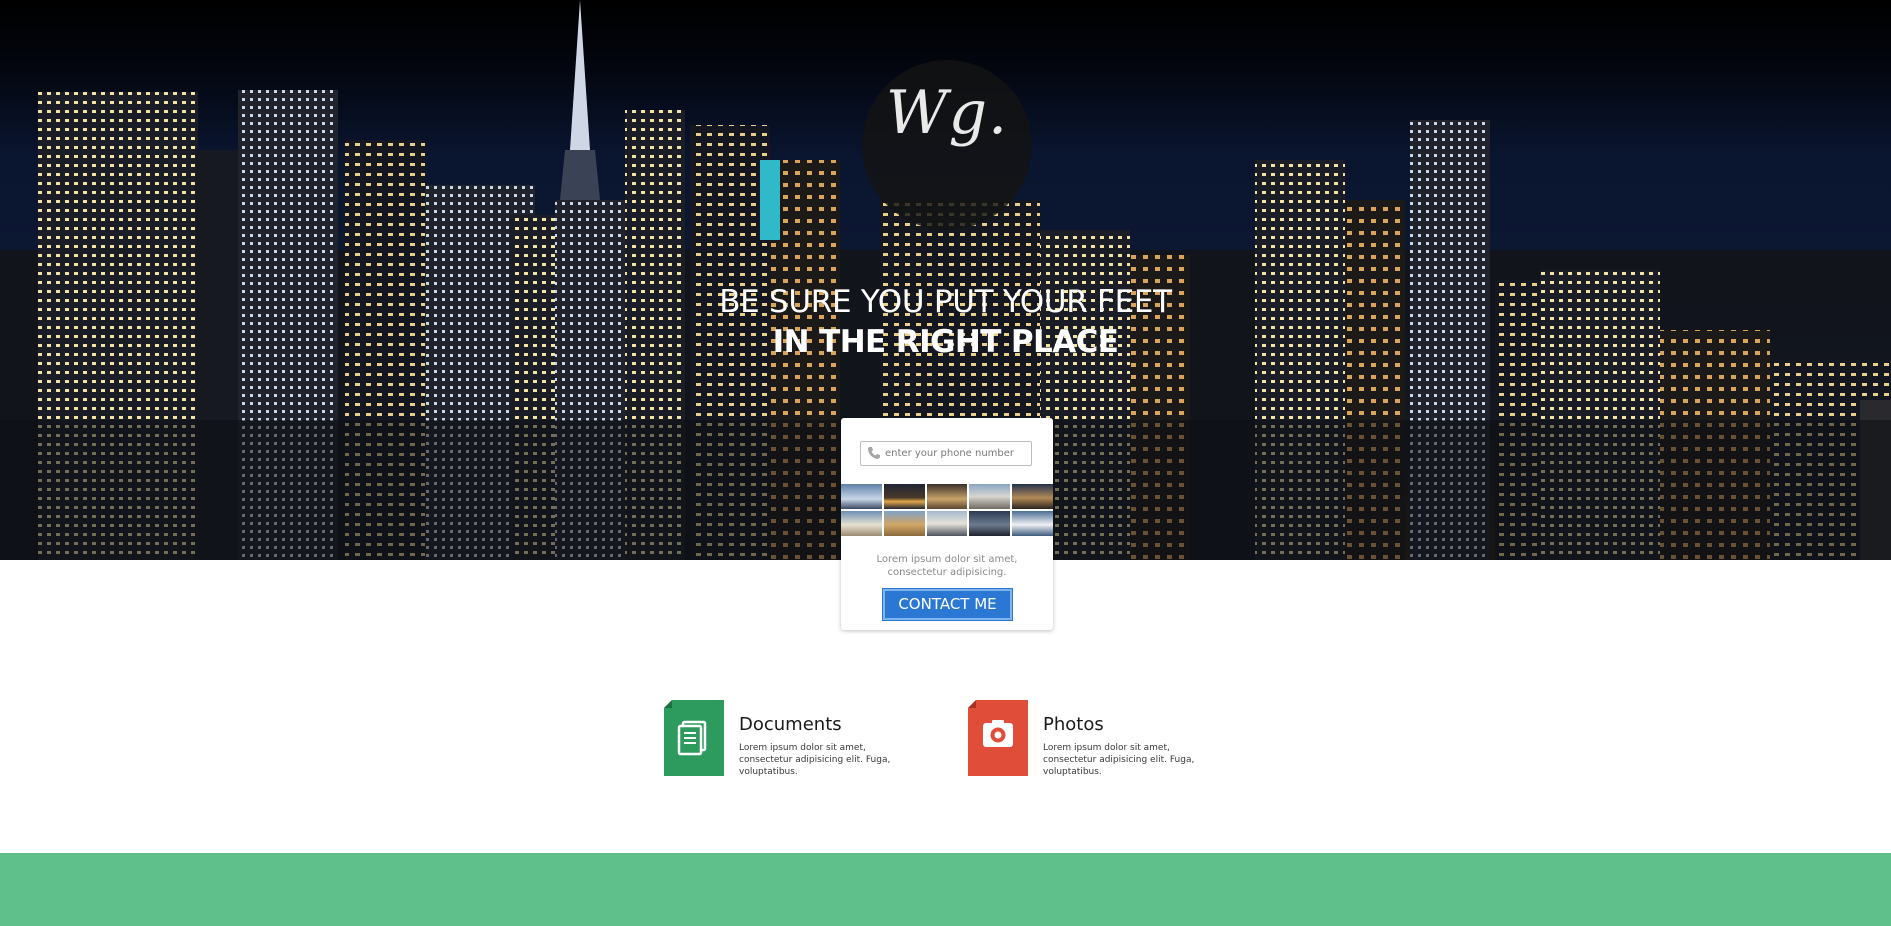 Image resolution: width=1891 pixels, height=926 pixels. I want to click on leaning-tower-photo, so click(861, 523).